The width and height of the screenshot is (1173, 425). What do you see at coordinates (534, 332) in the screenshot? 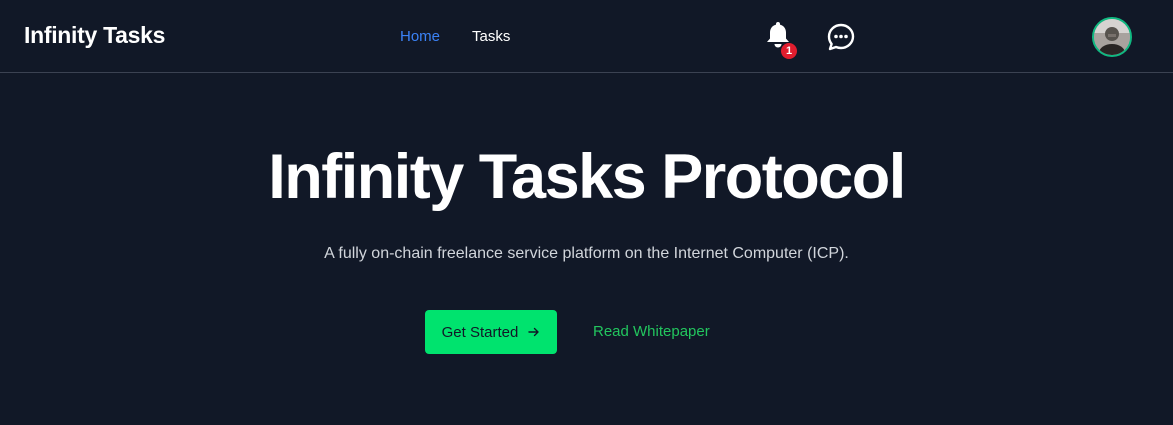
I see `arrow-right-icon` at bounding box center [534, 332].